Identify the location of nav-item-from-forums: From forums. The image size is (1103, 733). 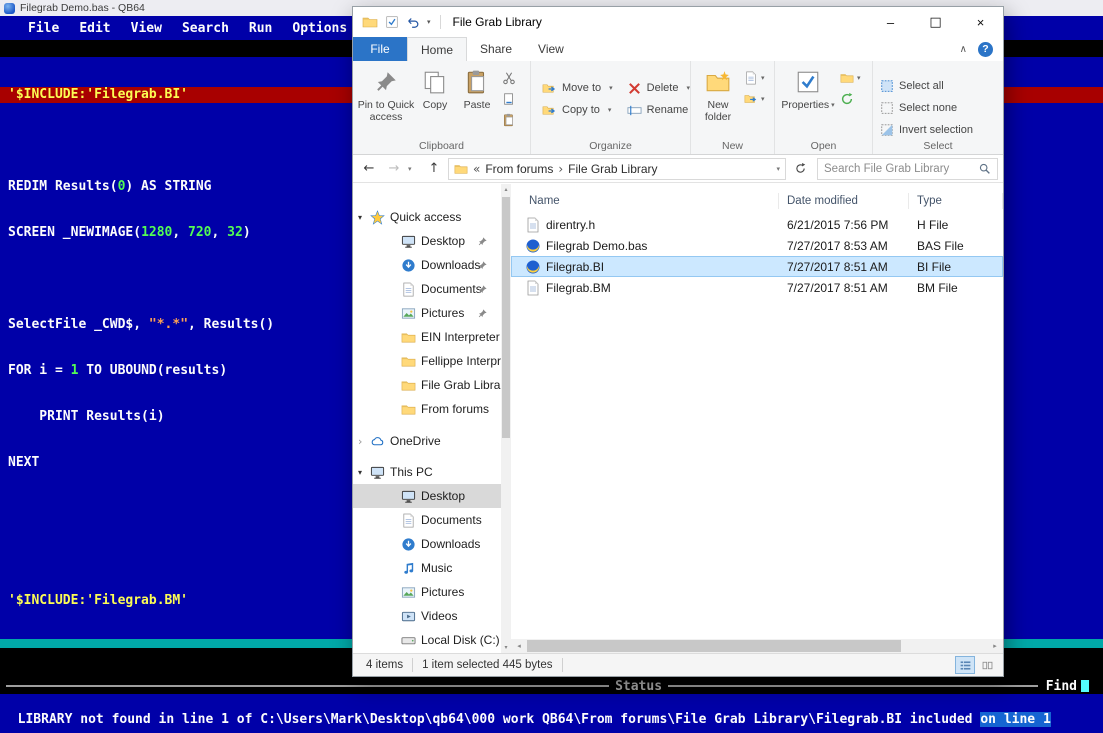
(427, 409).